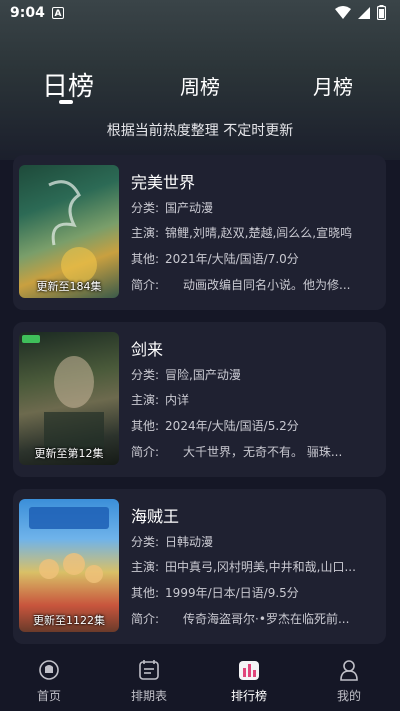 The width and height of the screenshot is (400, 711). What do you see at coordinates (189, 208) in the screenshot?
I see `category-value: 国产动漫` at bounding box center [189, 208].